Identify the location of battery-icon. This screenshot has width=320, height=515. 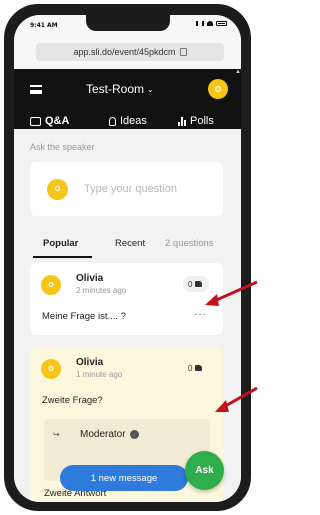
(221, 23).